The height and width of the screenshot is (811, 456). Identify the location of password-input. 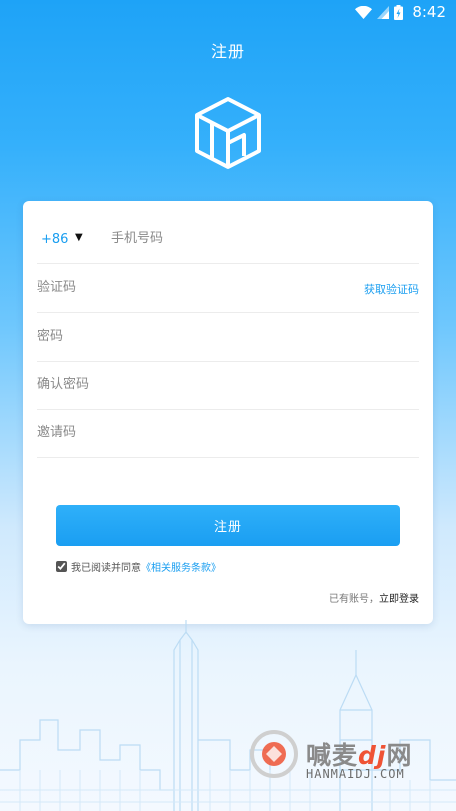
(187, 336).